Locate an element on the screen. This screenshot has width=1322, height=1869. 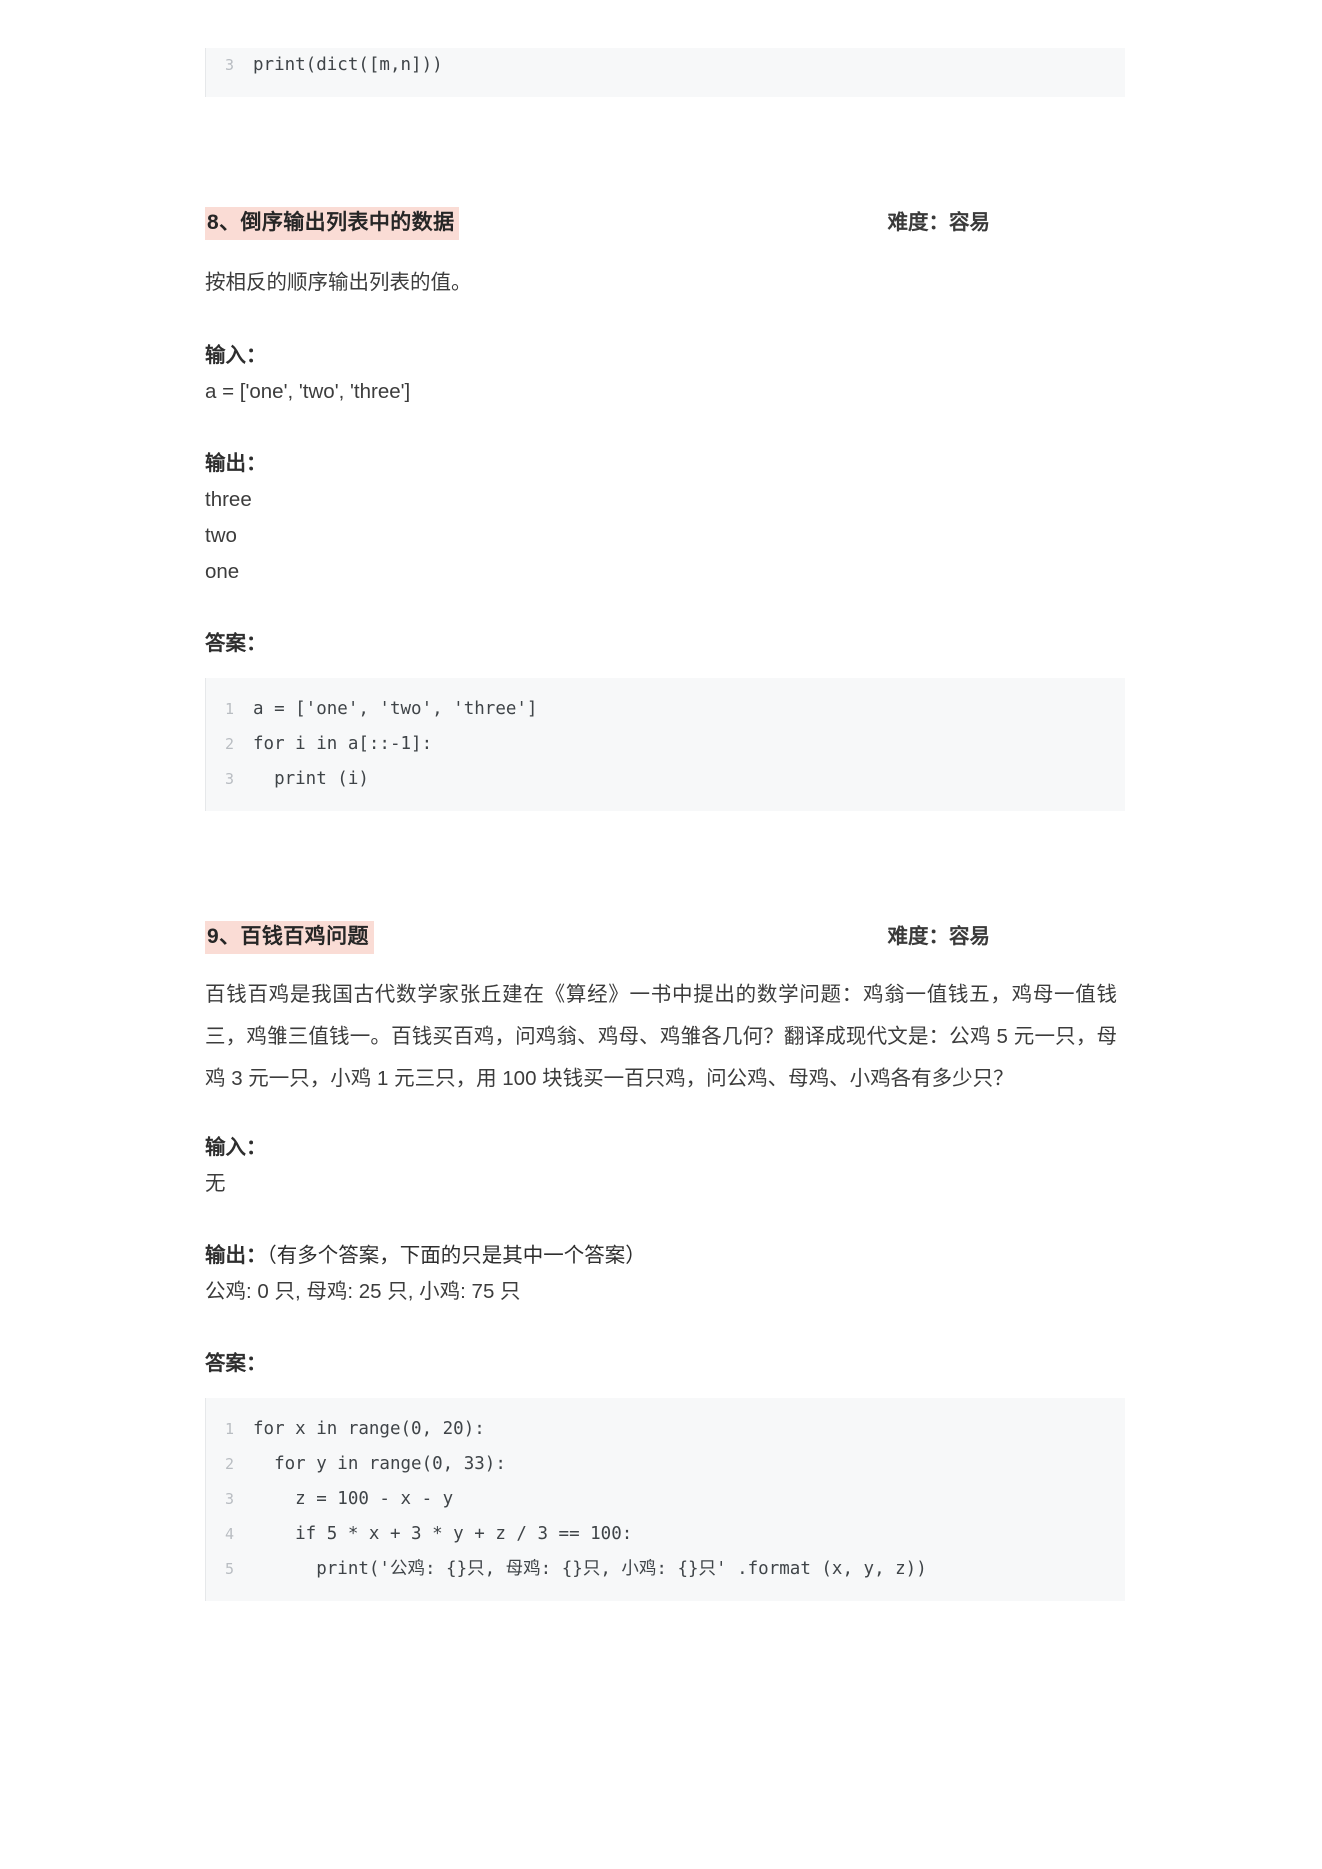
code-line-number: 5 is located at coordinates (229, 1569).